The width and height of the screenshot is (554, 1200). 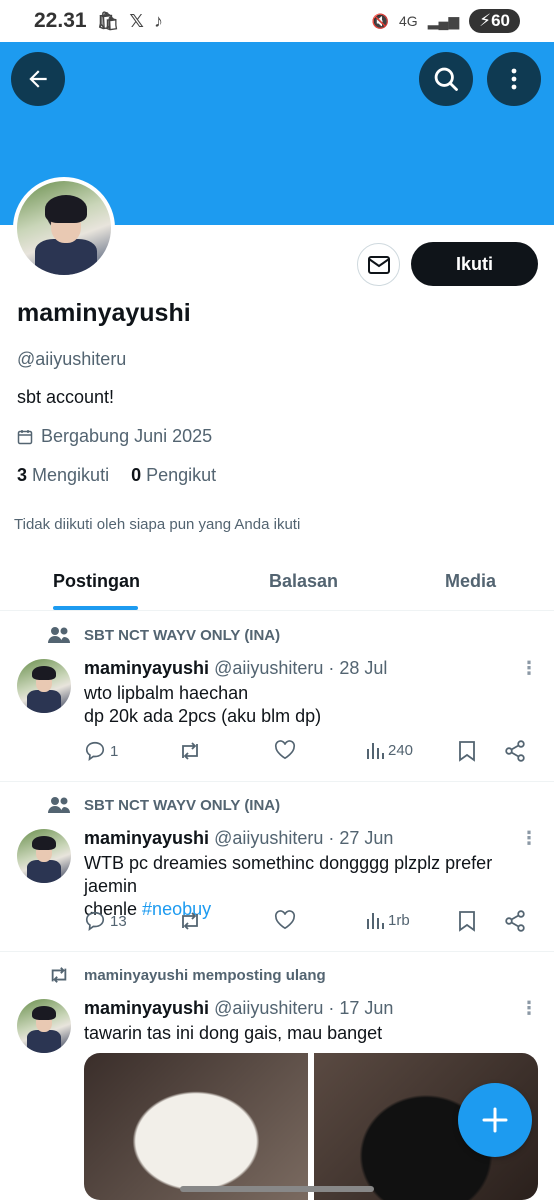 What do you see at coordinates (277, 1189) in the screenshot?
I see `home-indicator` at bounding box center [277, 1189].